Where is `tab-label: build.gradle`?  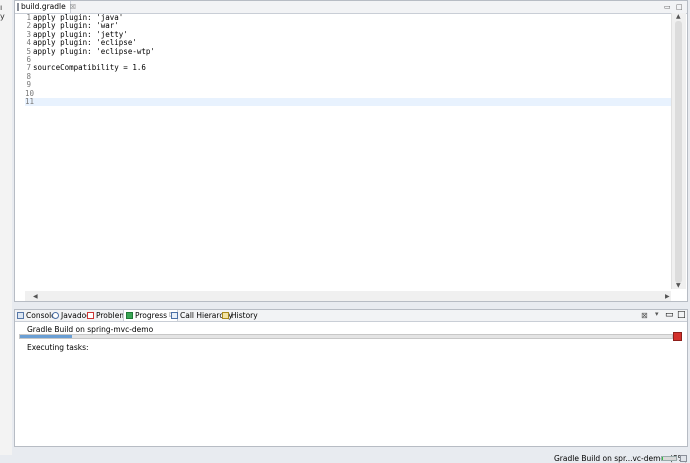
tab-label: build.gradle is located at coordinates (43, 6).